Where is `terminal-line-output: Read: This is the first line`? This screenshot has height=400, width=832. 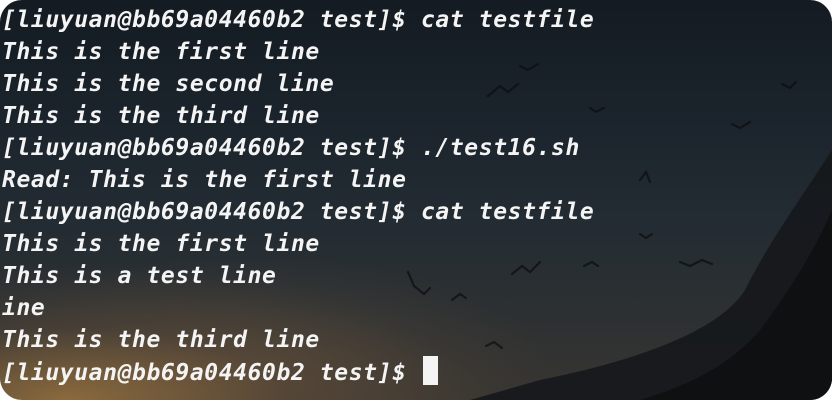
terminal-line-output: Read: This is the first line is located at coordinates (204, 180).